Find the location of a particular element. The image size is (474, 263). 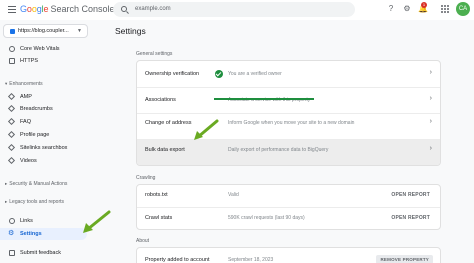

links-icon is located at coordinates (12, 221).